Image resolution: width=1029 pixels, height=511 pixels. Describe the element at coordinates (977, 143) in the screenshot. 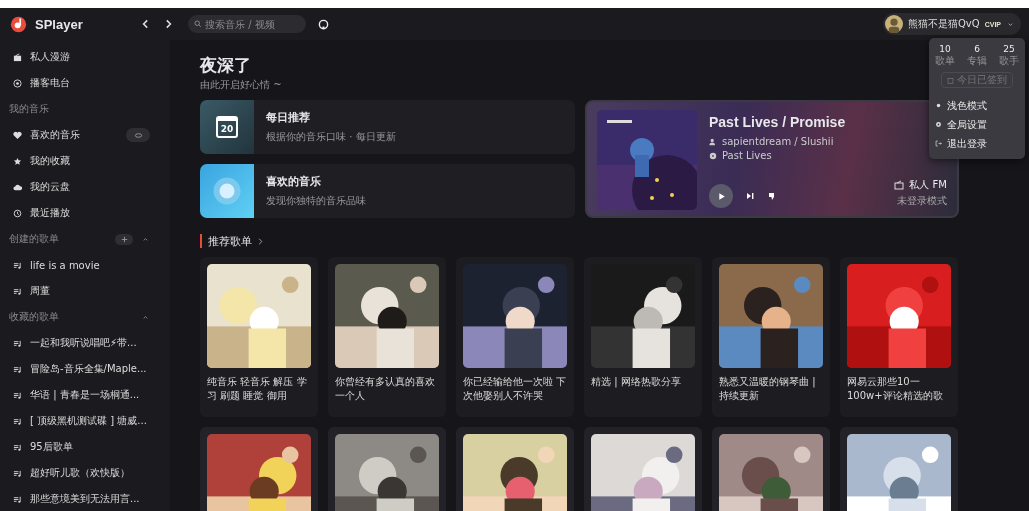

I see `menu-item: 退出登录` at that location.